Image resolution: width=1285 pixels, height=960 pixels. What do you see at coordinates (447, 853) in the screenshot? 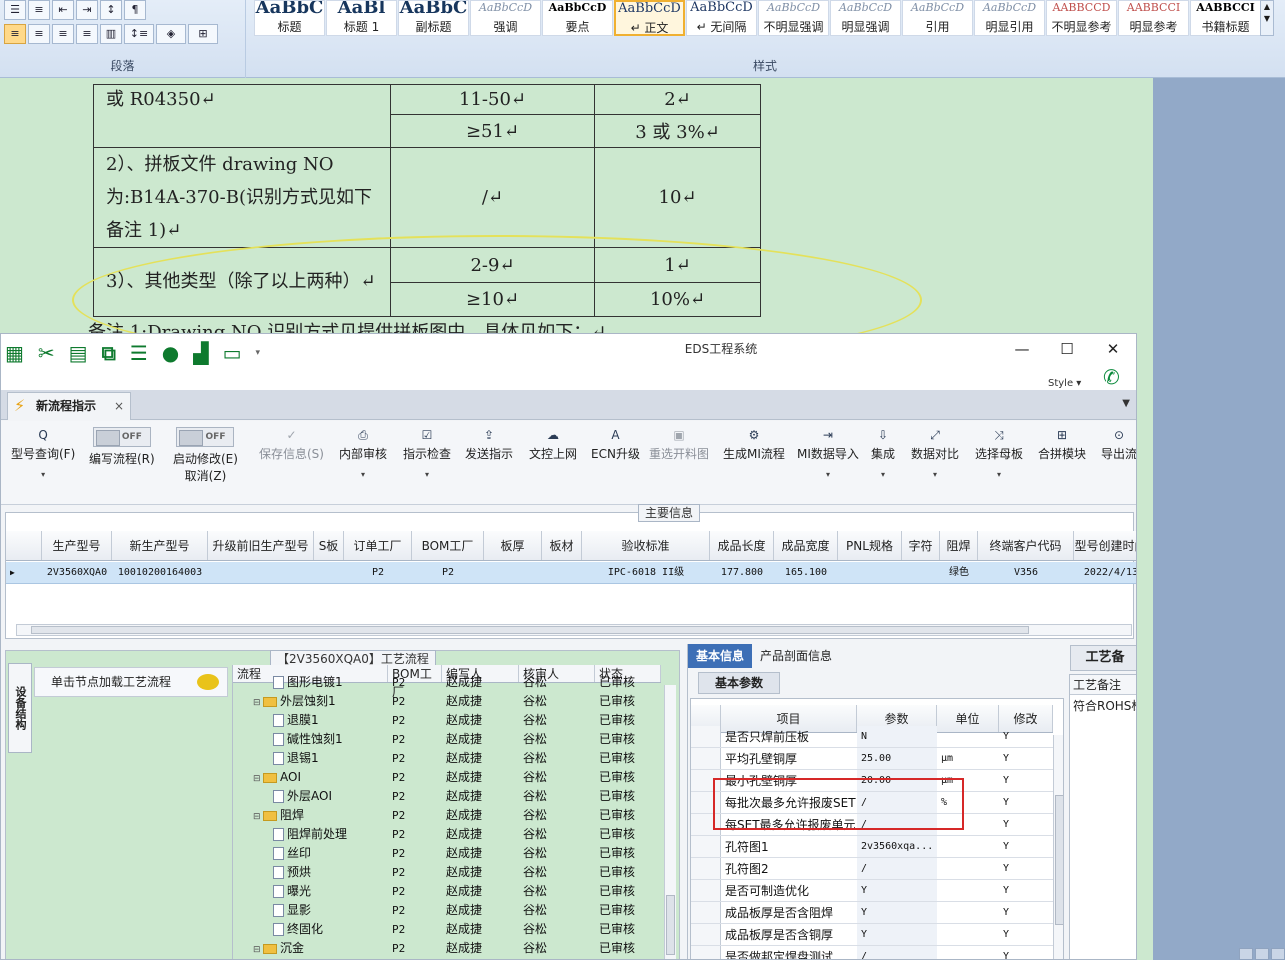
I see `tree-row: 丝印 P2 赵成捷 谷松 已审核` at bounding box center [447, 853].